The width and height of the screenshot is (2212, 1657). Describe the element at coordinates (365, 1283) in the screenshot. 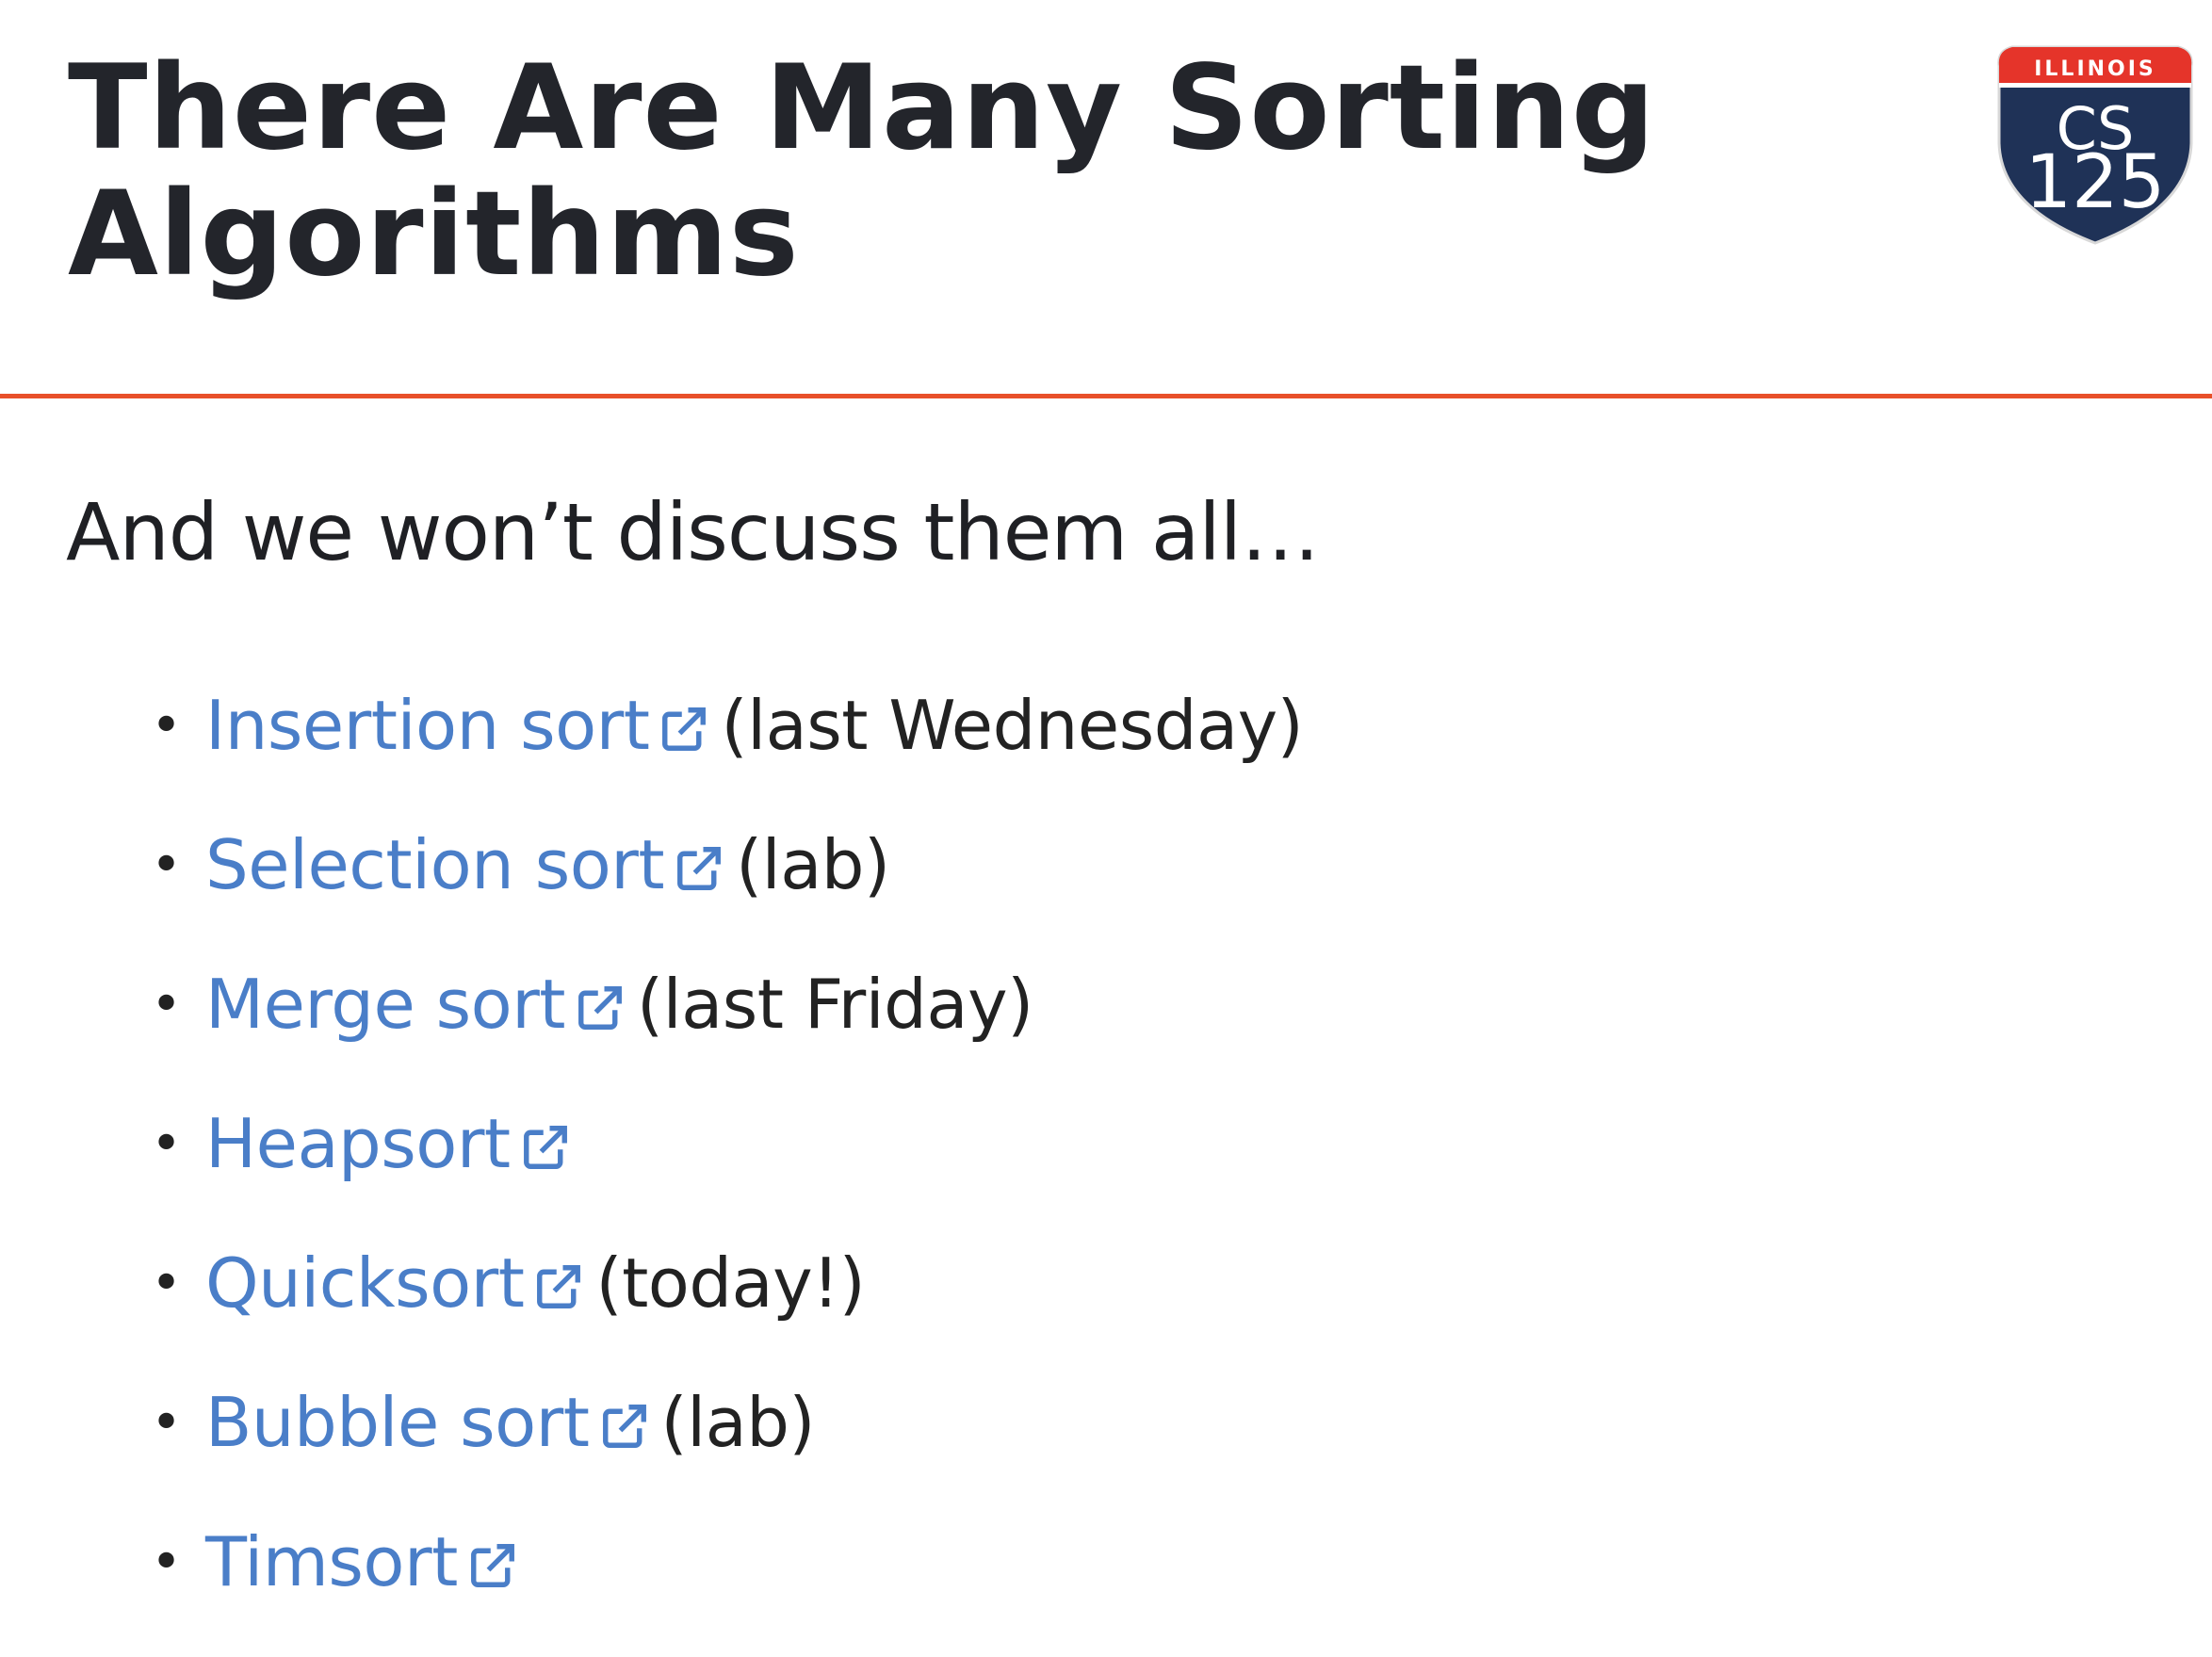

I see `quicksort-link: Quicksort` at that location.